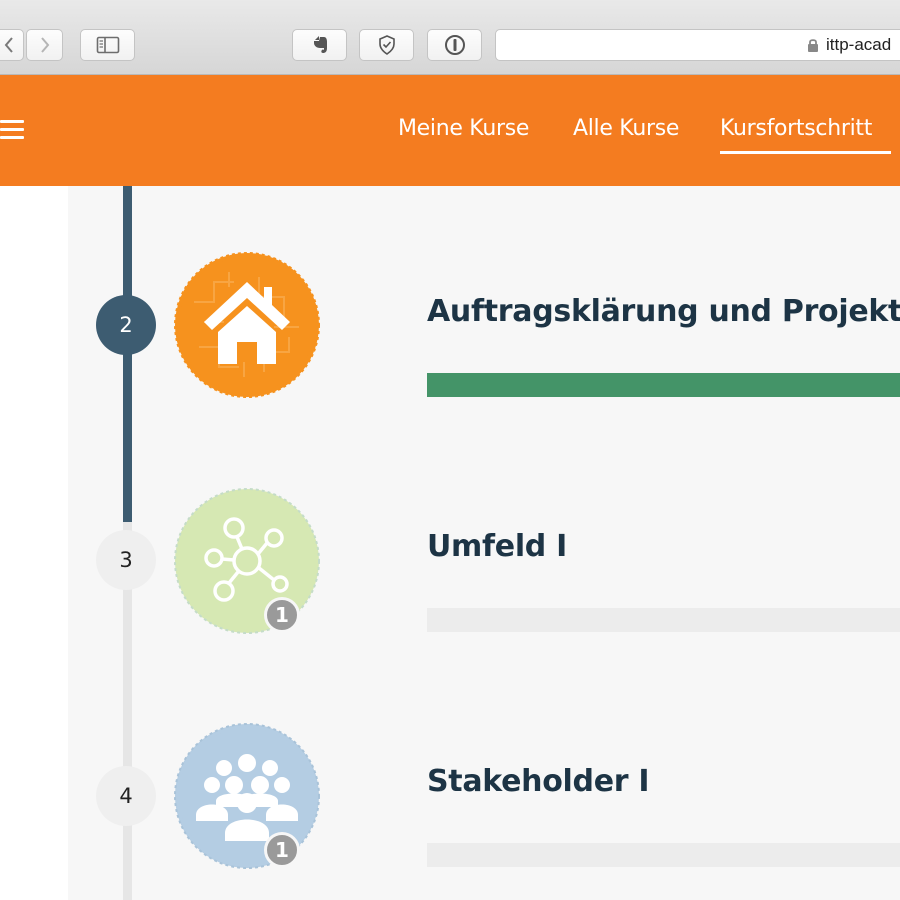 The image size is (900, 900). Describe the element at coordinates (247, 325) in the screenshot. I see `house-icon` at that location.